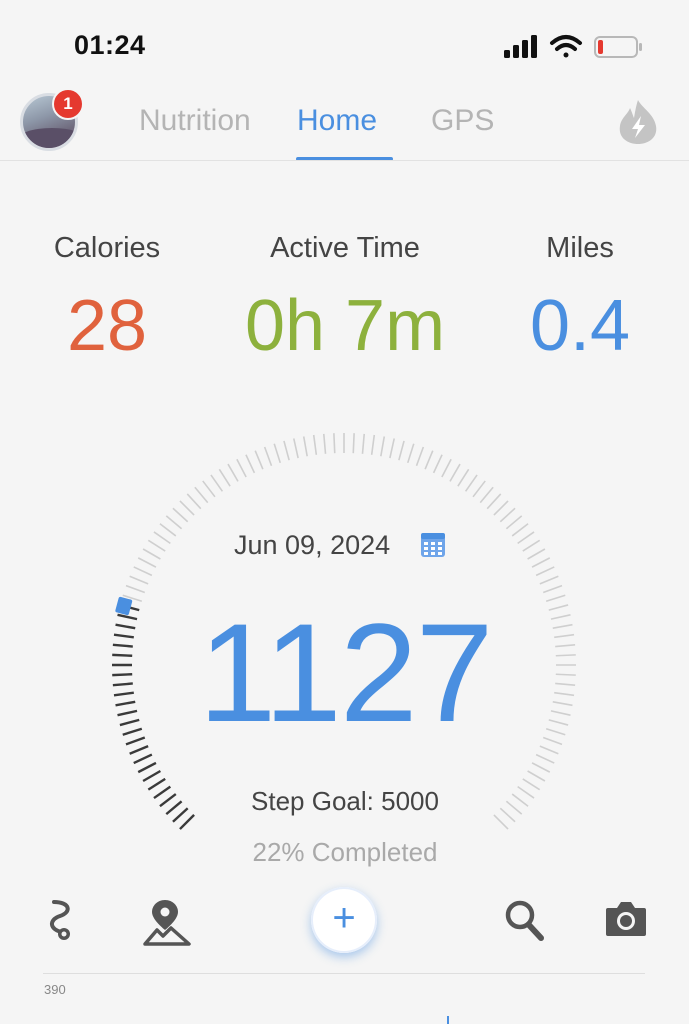  Describe the element at coordinates (524, 922) in the screenshot. I see `search-icon` at that location.